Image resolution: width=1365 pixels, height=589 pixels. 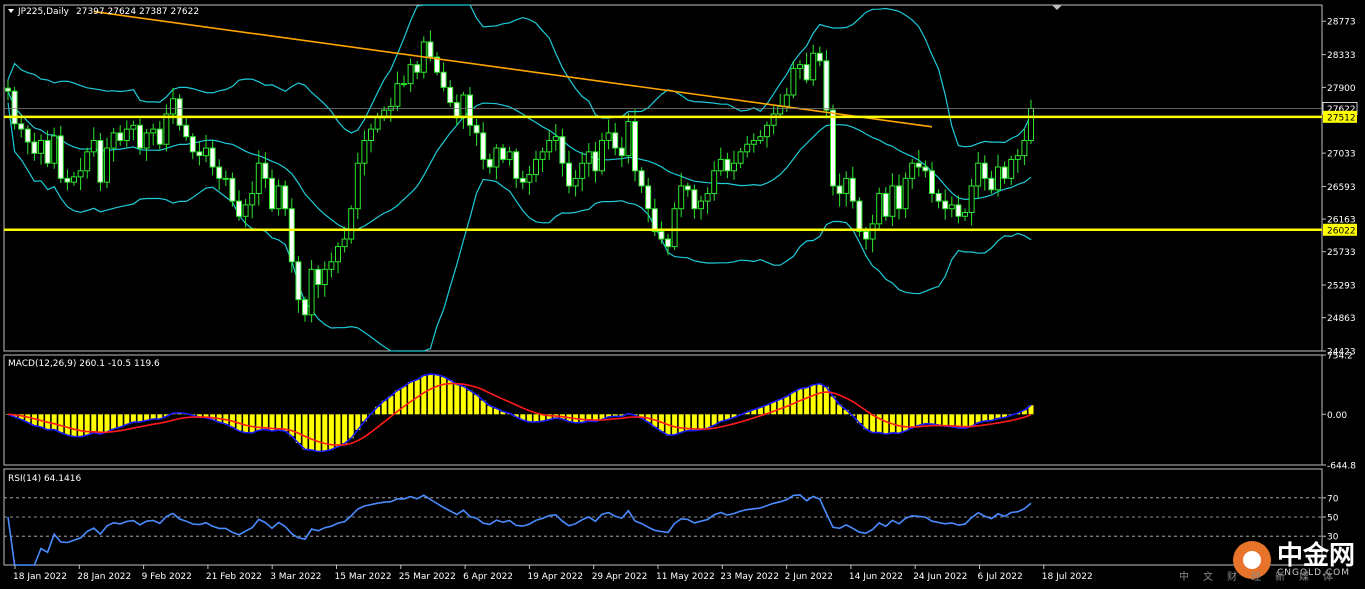 I want to click on rsi-tick-label: 70, so click(x=1333, y=499).